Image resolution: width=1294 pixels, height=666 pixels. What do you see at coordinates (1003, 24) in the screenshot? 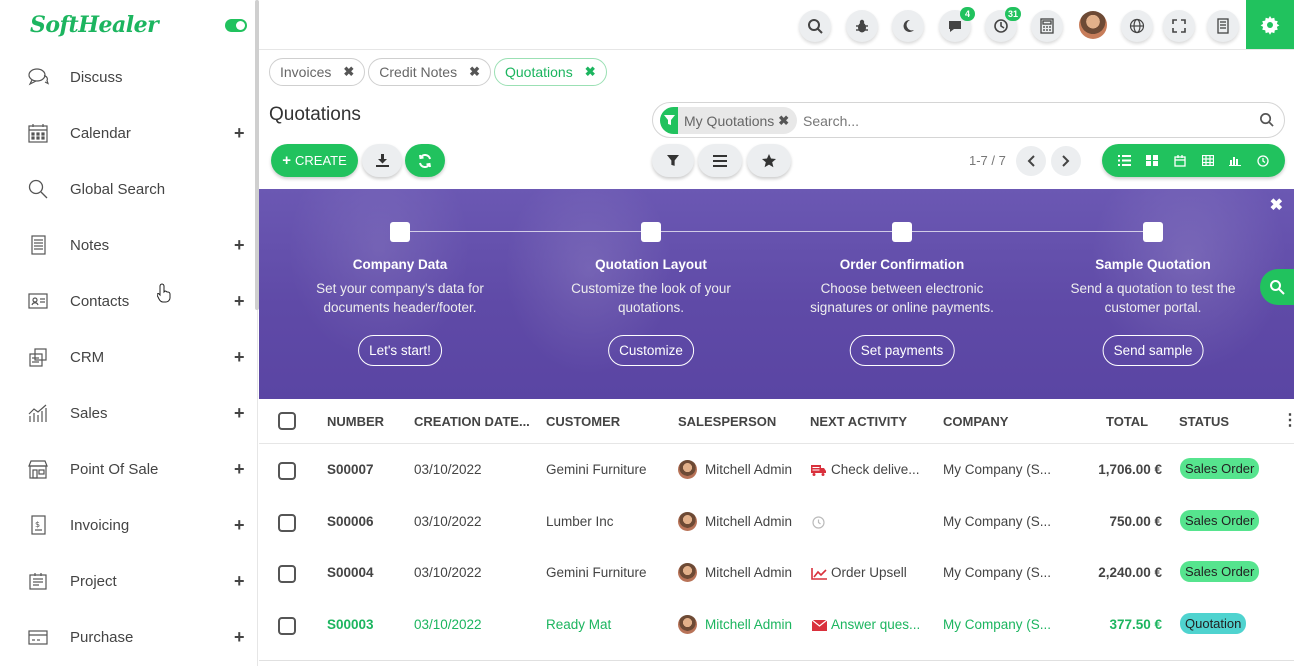
I see `activities-button: 31` at bounding box center [1003, 24].